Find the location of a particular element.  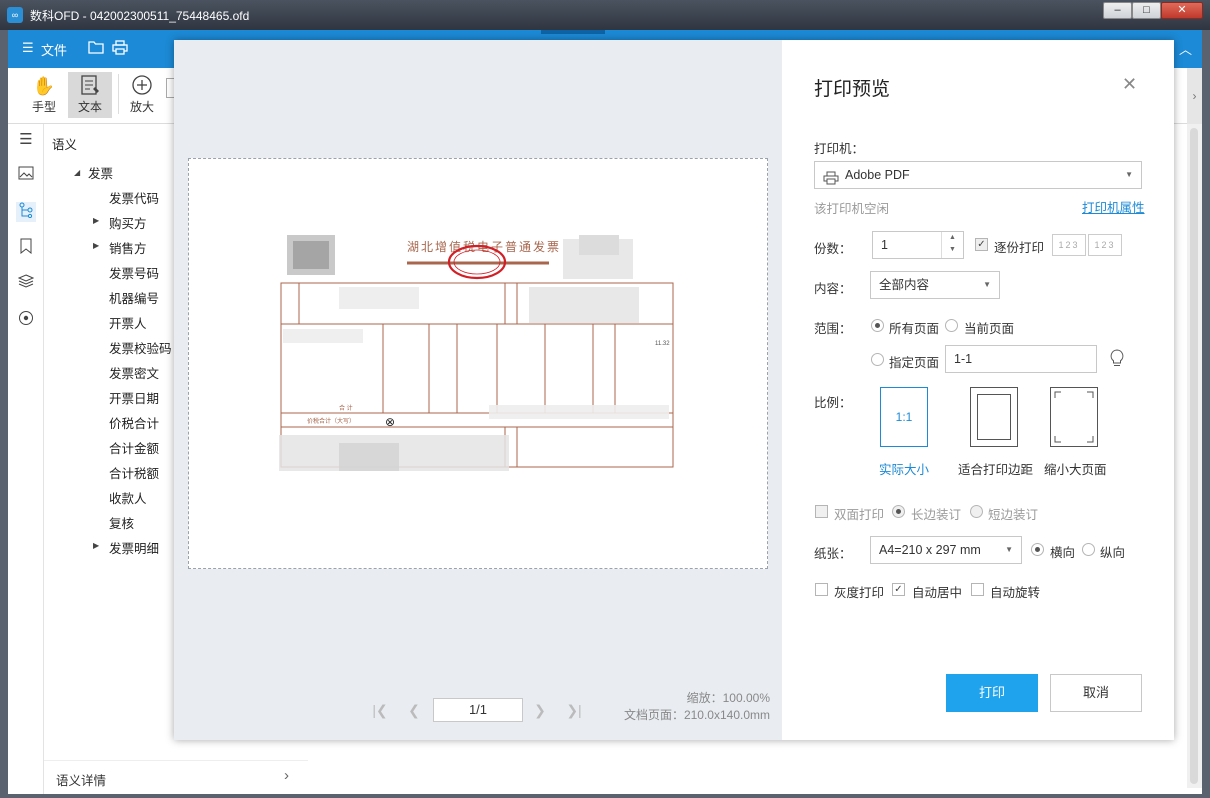

printer-status: 该打印机空闲 is located at coordinates (852, 209).